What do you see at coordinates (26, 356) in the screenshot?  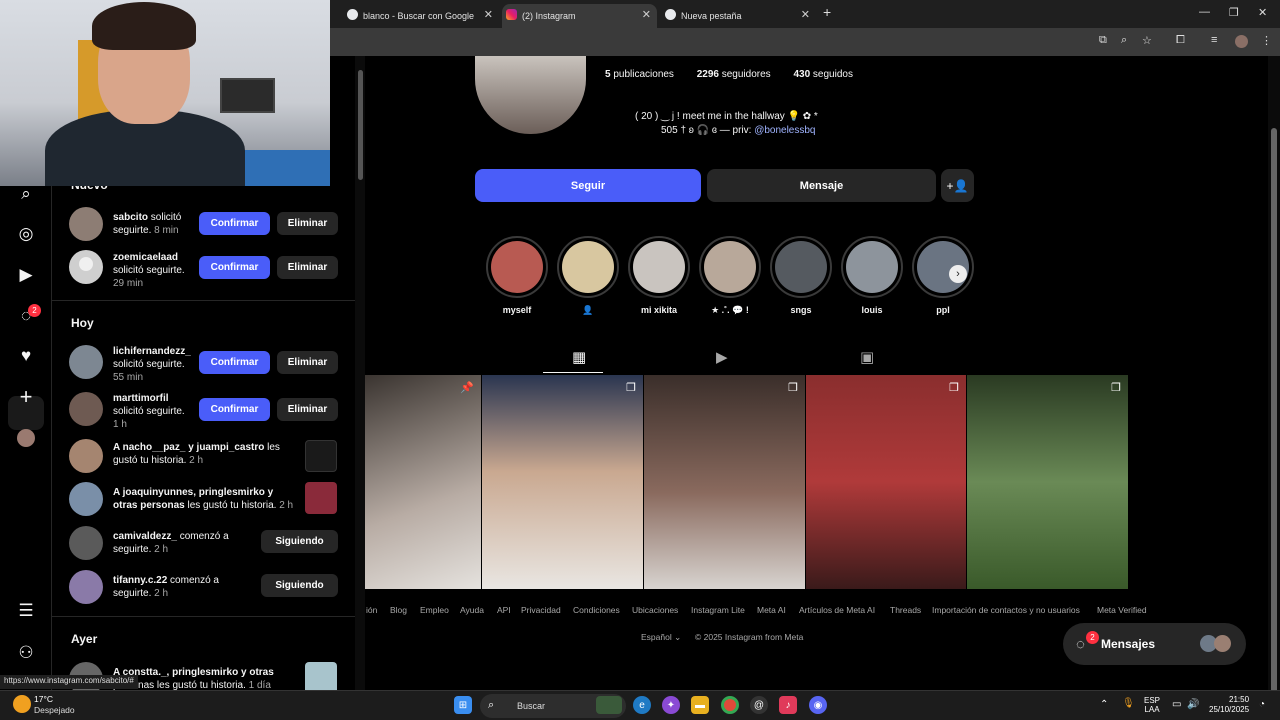 I see `notifications-heart-icon: ♥` at bounding box center [26, 356].